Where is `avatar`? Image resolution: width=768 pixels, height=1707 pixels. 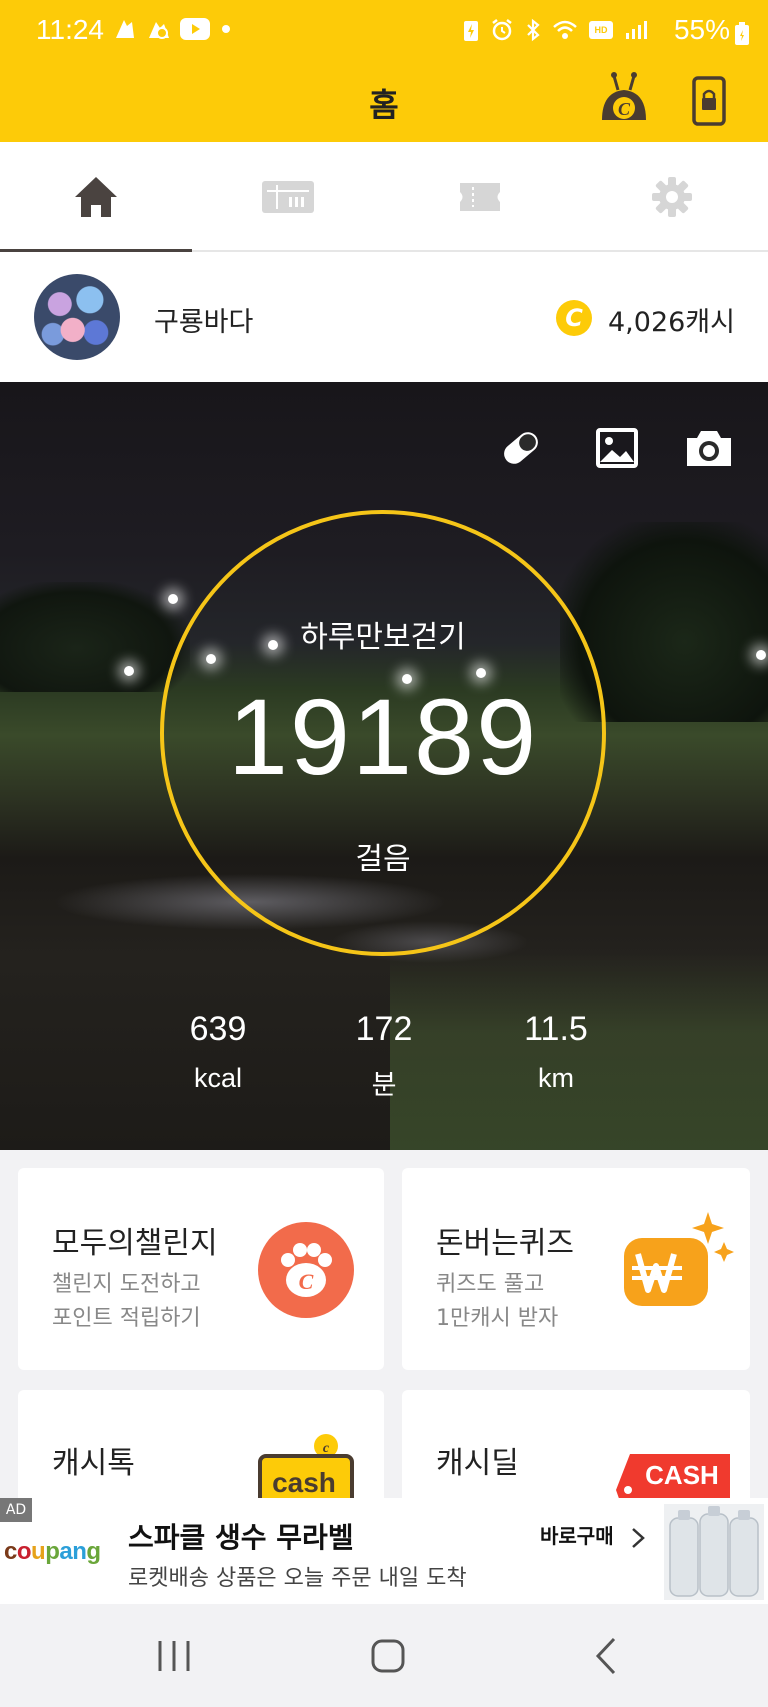 avatar is located at coordinates (77, 317).